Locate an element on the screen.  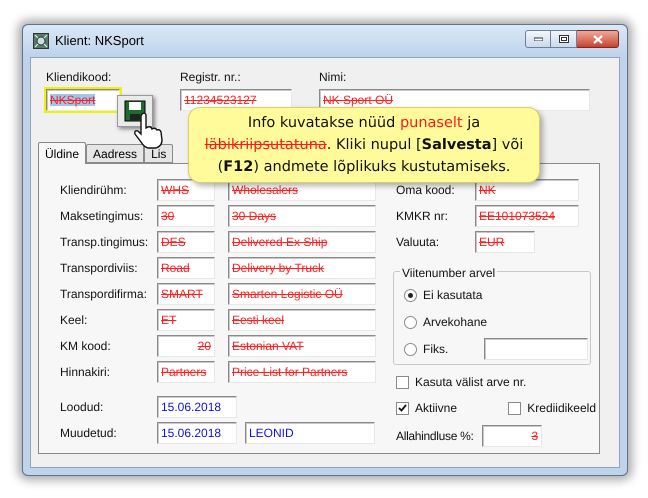
field-label: Nimi: is located at coordinates (333, 77).